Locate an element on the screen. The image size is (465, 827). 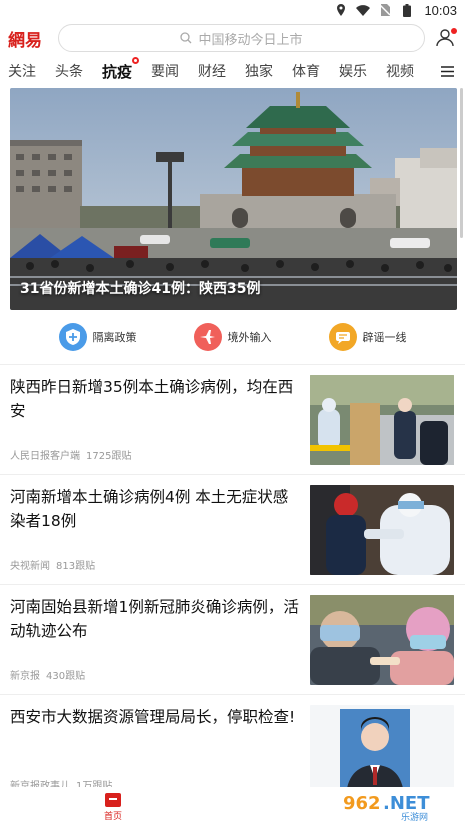
tab-caijing: 财经 is located at coordinates (212, 71).